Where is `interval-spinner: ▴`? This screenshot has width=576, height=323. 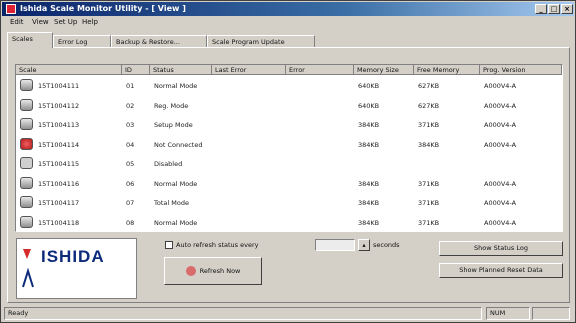
interval-spinner: ▴ is located at coordinates (364, 245).